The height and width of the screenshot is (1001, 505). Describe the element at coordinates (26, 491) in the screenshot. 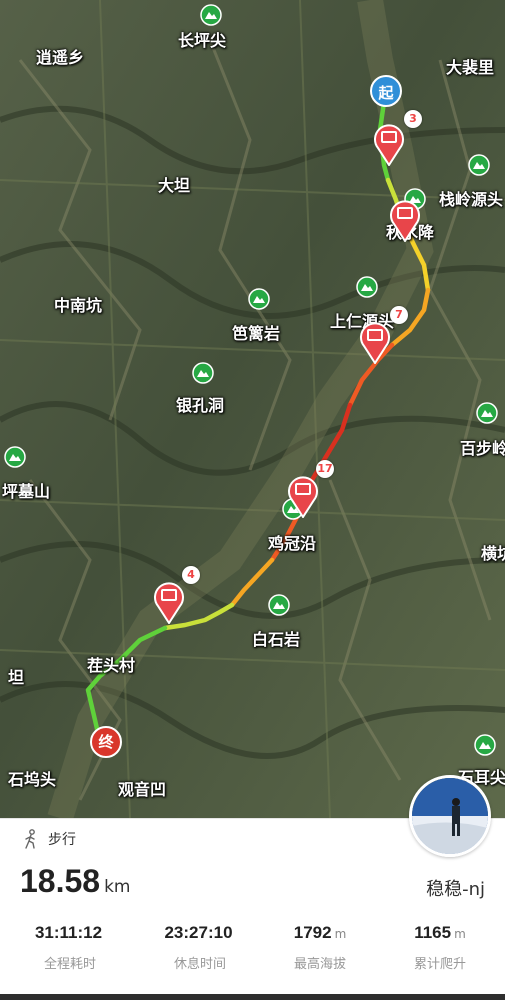

I see `place-label: 坪墓山` at that location.